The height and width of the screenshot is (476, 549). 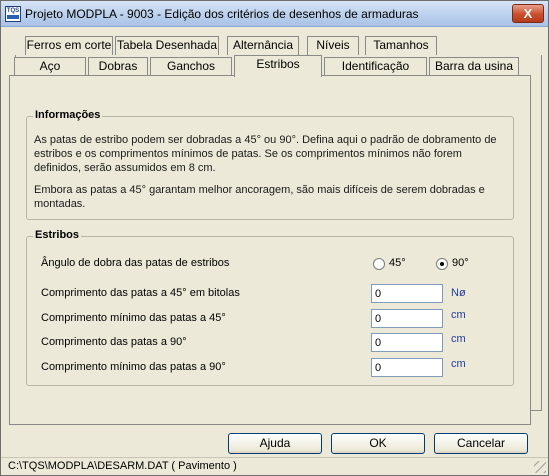 What do you see at coordinates (407, 342) in the screenshot?
I see `pata-90-field` at bounding box center [407, 342].